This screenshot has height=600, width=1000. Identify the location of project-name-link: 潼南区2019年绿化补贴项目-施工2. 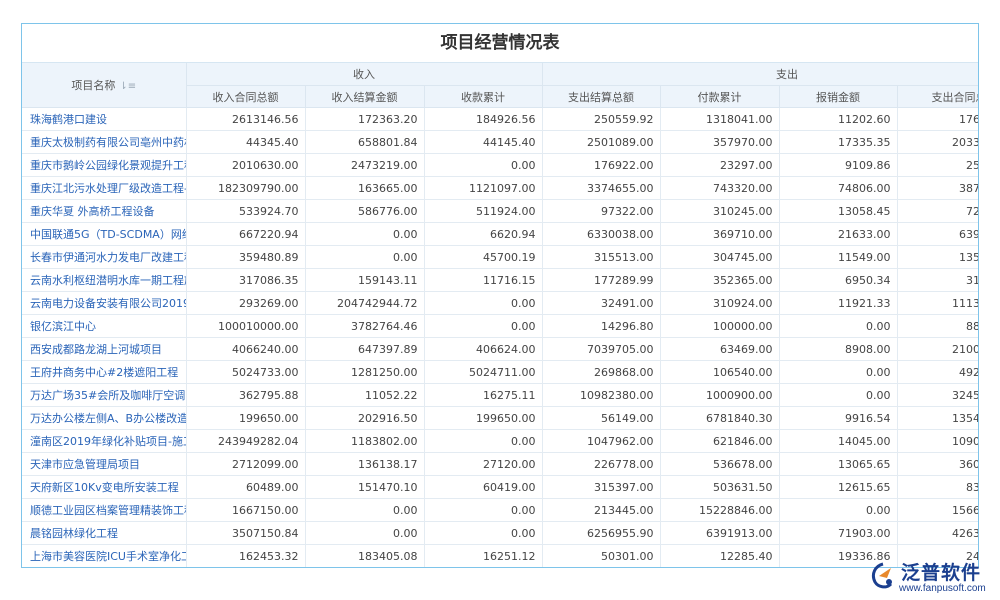
(104, 441).